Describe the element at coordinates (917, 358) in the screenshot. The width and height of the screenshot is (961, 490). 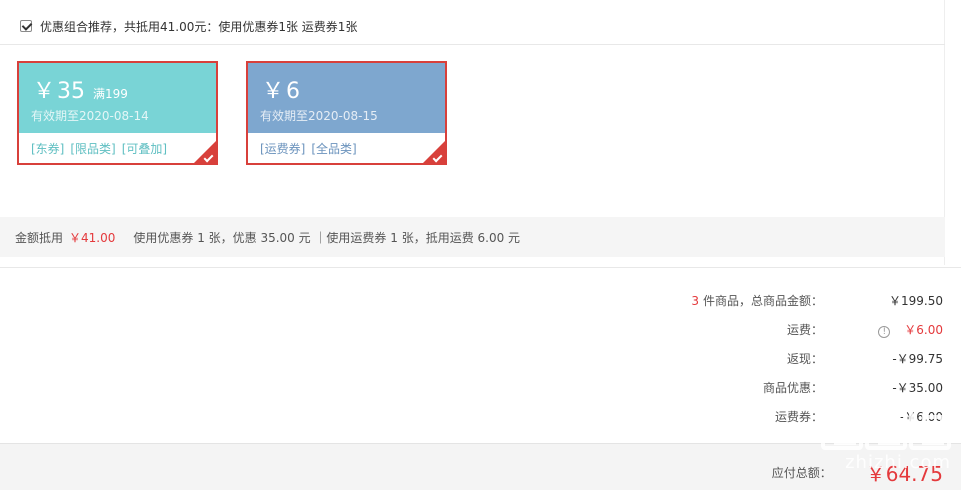
I see `cashback-value: -￥99.75` at that location.